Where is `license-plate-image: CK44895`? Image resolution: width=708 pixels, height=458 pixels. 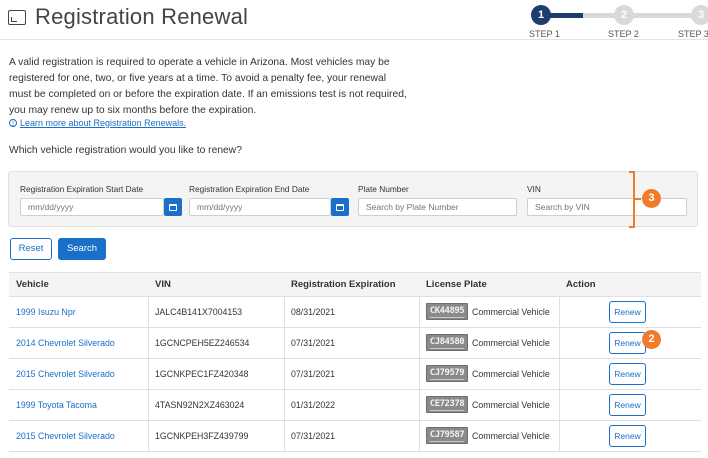 license-plate-image: CK44895 is located at coordinates (447, 311).